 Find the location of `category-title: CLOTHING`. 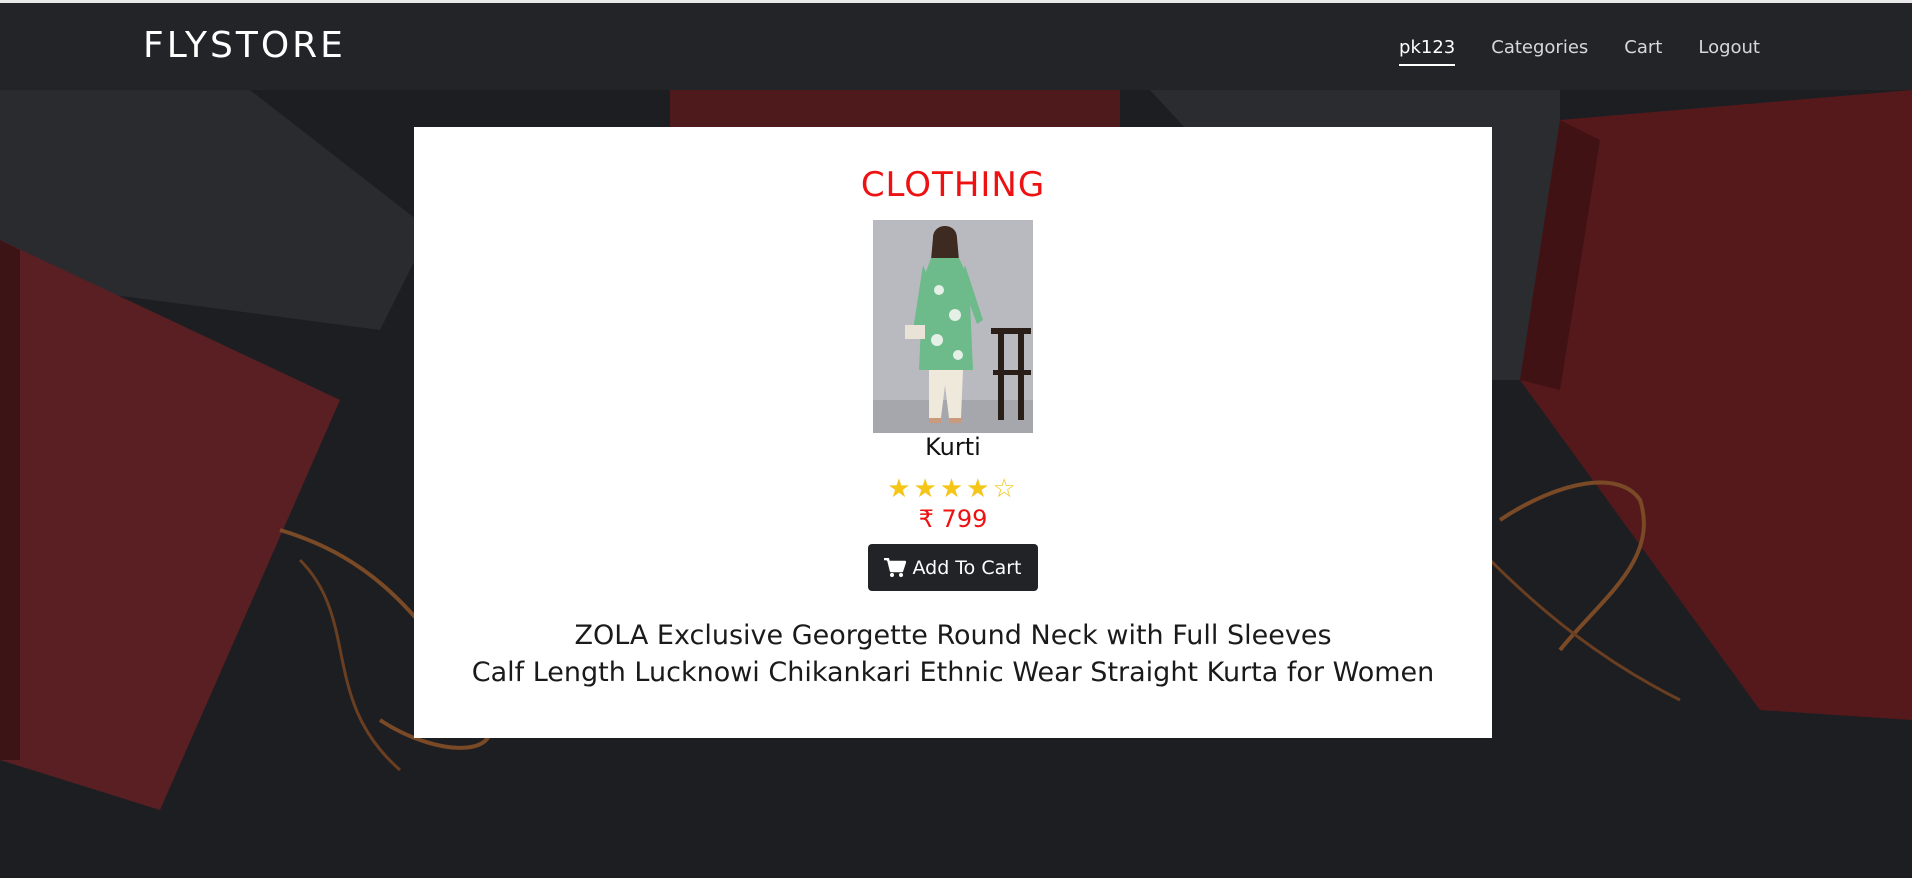

category-title: CLOTHING is located at coordinates (953, 185).